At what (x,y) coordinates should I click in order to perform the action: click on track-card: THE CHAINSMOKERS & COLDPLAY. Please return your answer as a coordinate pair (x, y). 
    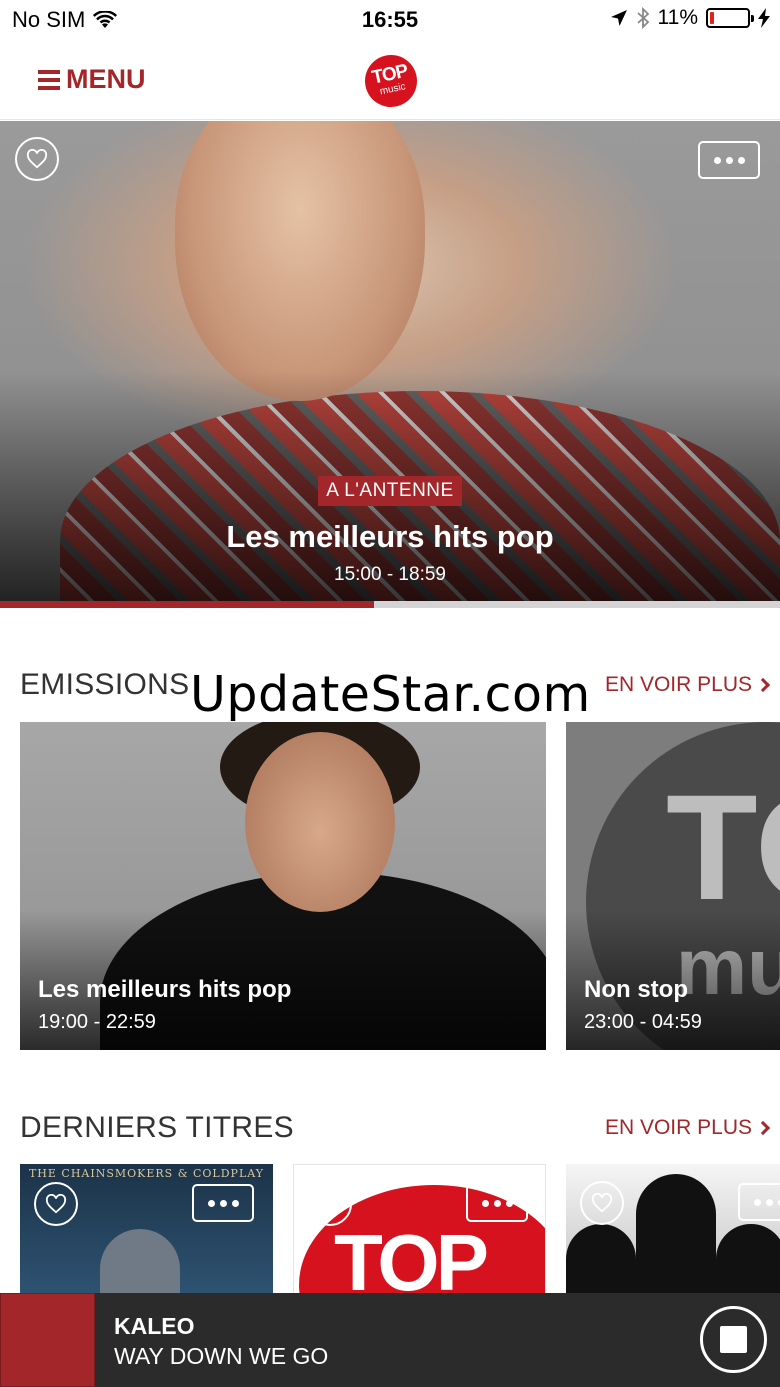
    Looking at the image, I should click on (146, 1234).